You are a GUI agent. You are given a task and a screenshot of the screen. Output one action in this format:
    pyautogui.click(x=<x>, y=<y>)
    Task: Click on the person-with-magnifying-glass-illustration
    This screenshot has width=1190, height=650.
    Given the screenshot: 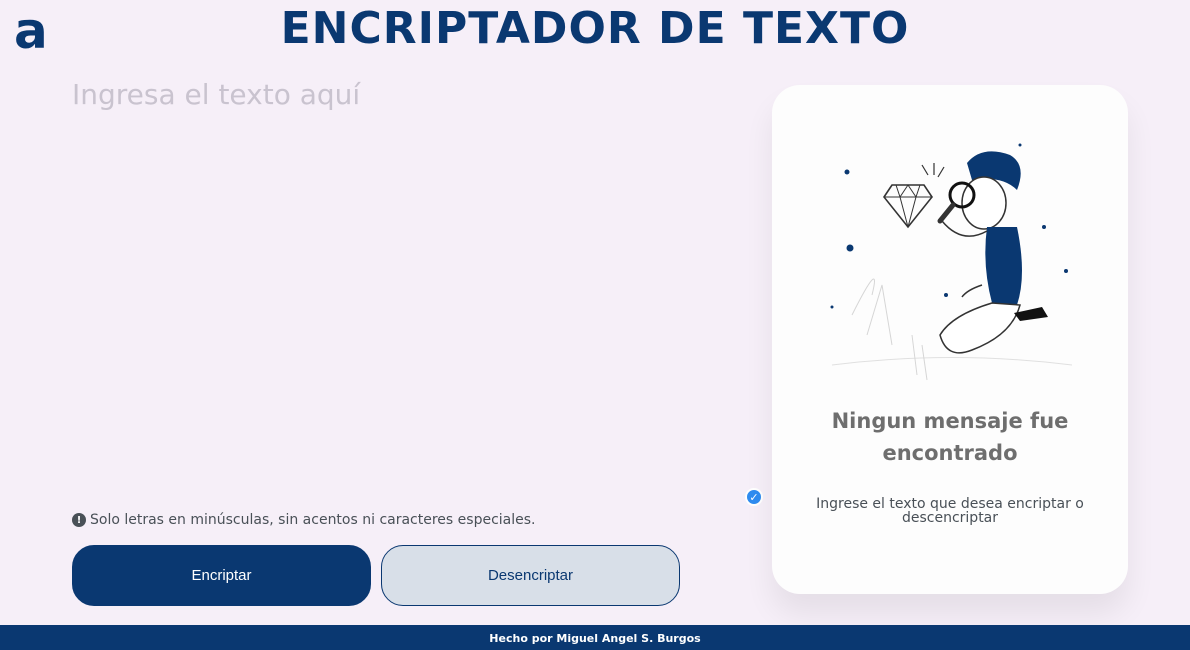 What is the action you would take?
    pyautogui.click(x=951, y=262)
    